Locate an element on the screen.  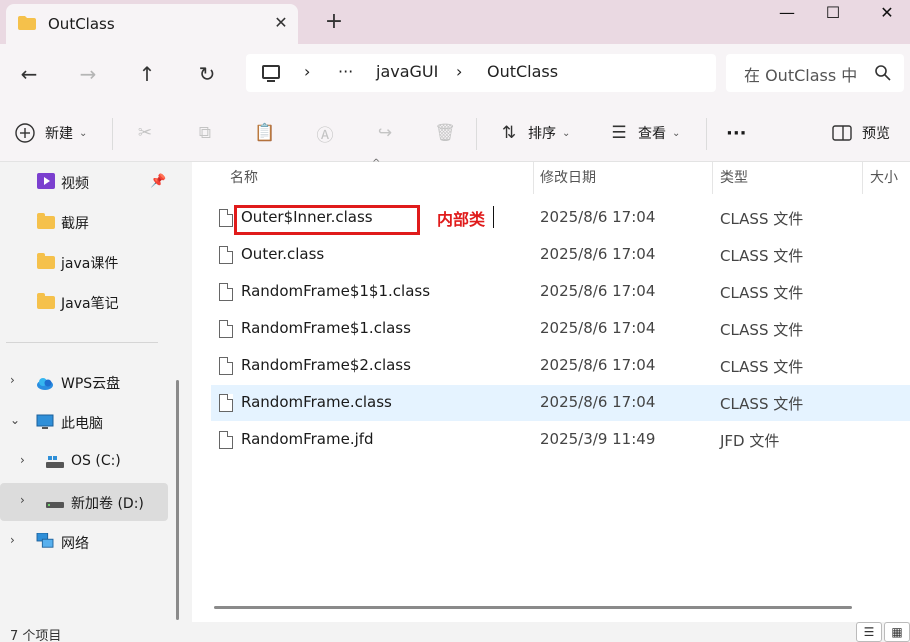
column-header-name: 名称 is located at coordinates (244, 178).